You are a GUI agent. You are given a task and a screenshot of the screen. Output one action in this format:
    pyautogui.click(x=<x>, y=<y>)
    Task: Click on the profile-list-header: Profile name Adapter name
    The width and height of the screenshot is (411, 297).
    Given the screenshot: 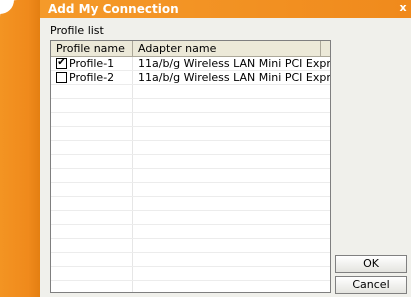 What is the action you would take?
    pyautogui.click(x=190, y=49)
    